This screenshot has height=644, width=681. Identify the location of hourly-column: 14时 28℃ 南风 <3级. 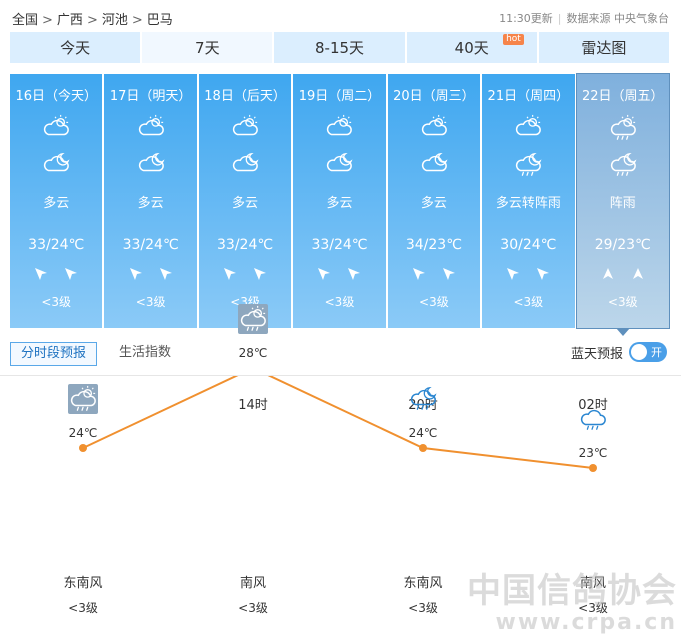
(253, 474).